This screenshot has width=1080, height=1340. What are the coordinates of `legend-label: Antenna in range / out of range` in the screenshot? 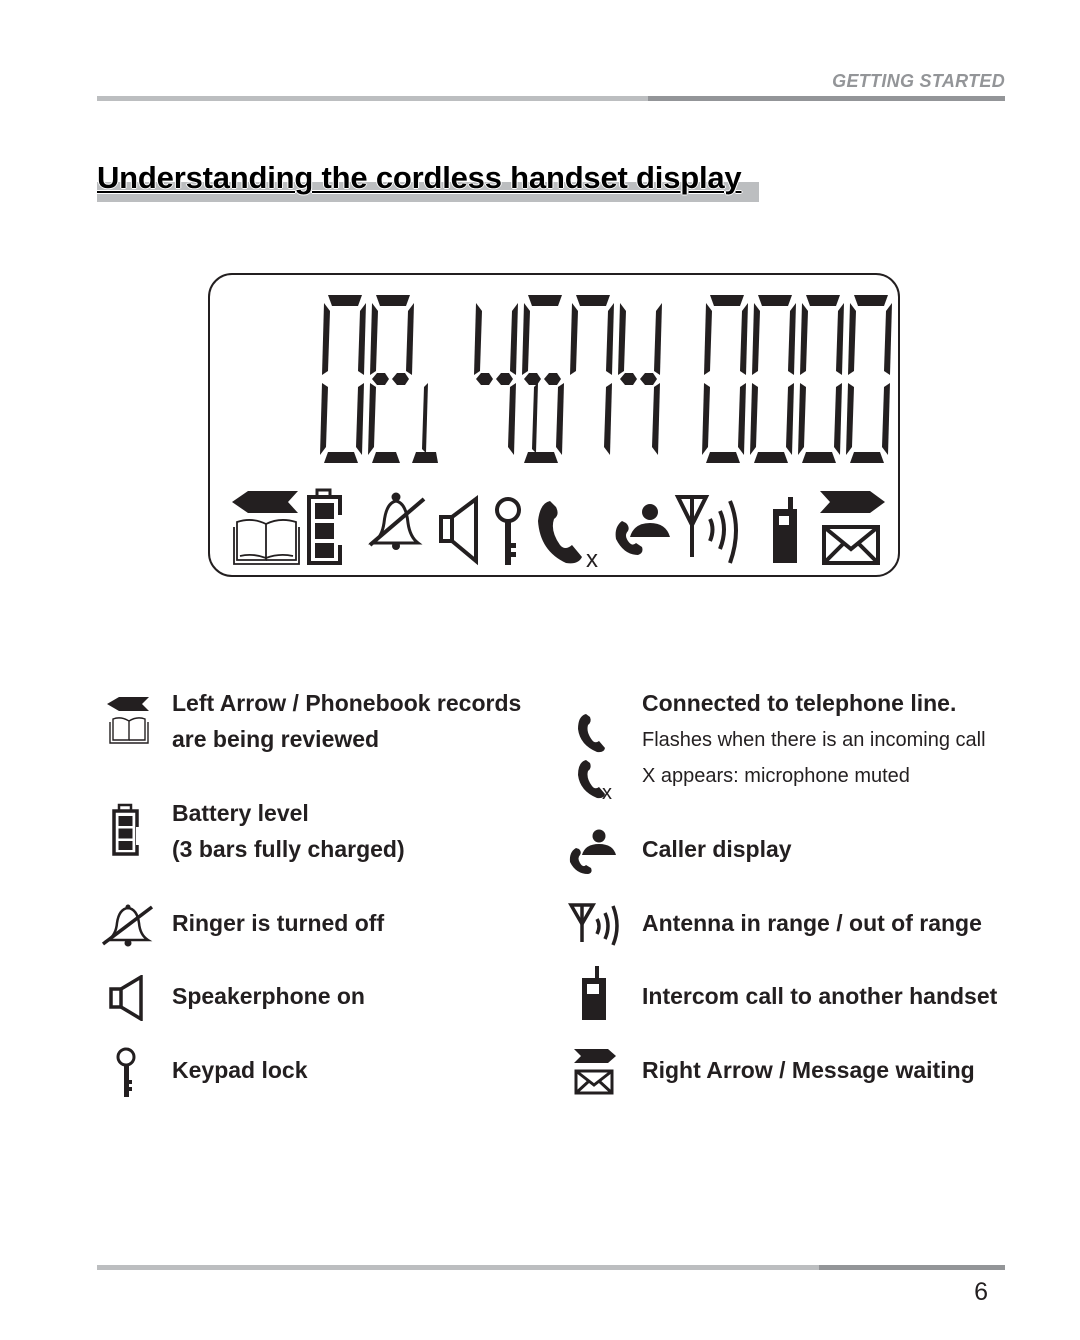 It's located at (812, 923).